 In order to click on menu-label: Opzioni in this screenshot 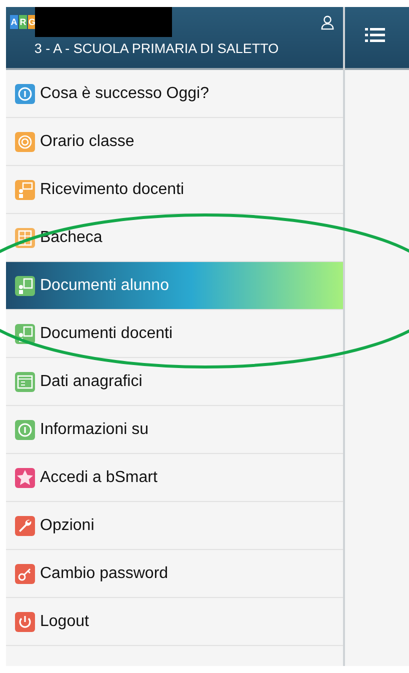, I will do `click(67, 525)`.